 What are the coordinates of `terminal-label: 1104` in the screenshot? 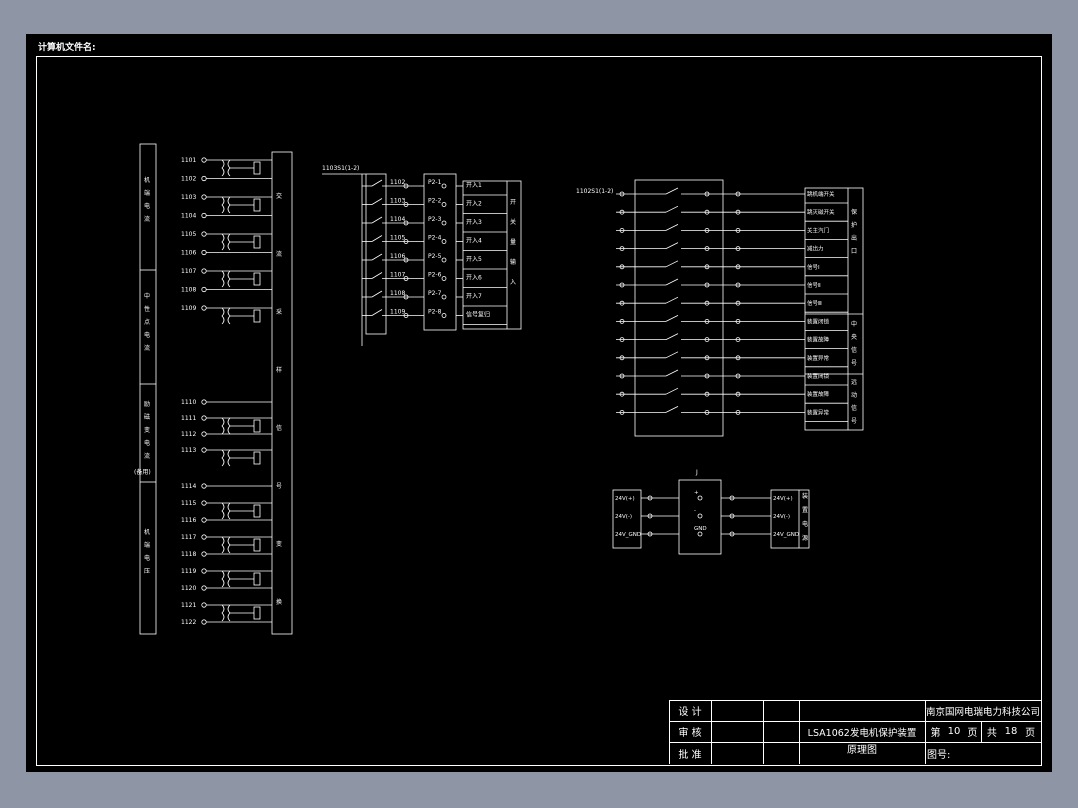 It's located at (188, 216).